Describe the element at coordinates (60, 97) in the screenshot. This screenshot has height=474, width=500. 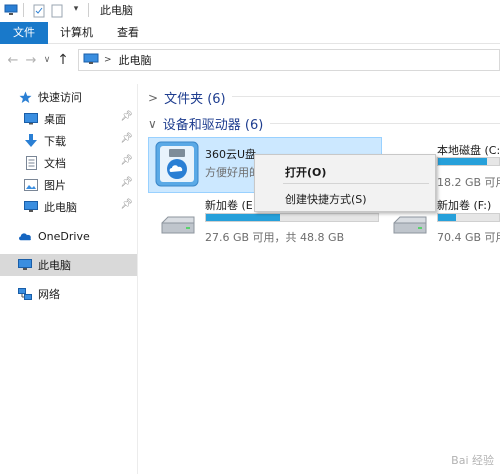
I see `sidebar-item-label: 快速访问` at that location.